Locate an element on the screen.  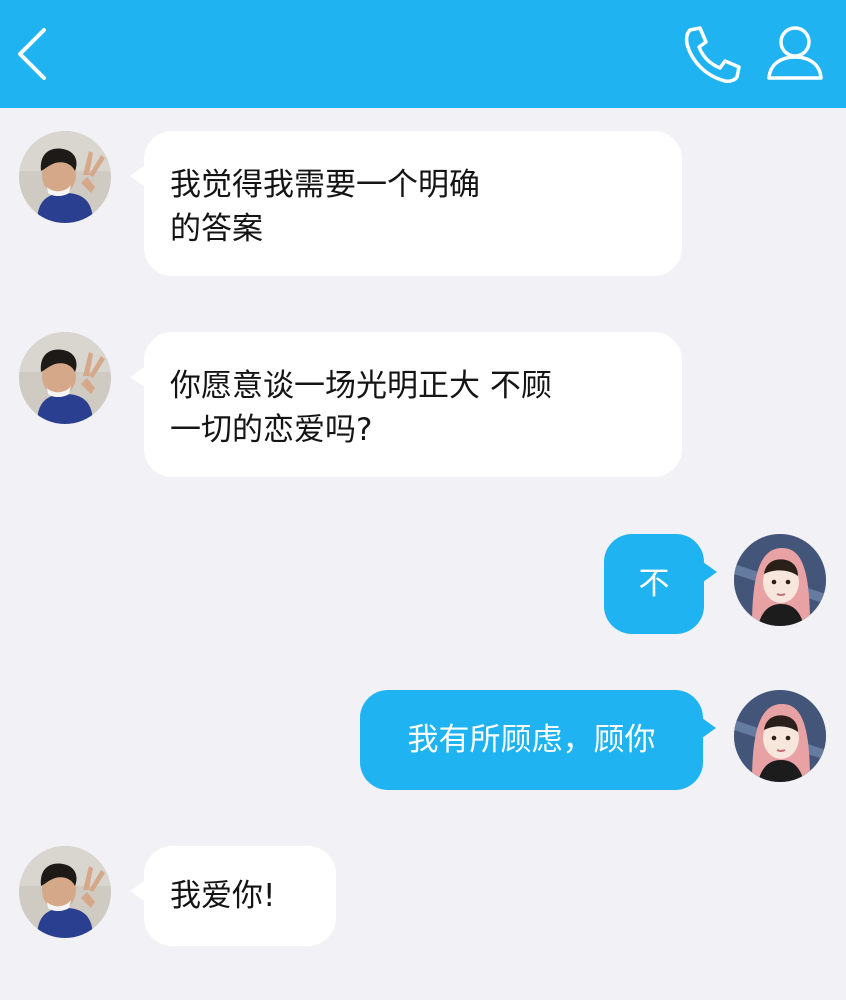
message-bubble: 我觉得我需要一个明确 的答案 is located at coordinates (413, 203).